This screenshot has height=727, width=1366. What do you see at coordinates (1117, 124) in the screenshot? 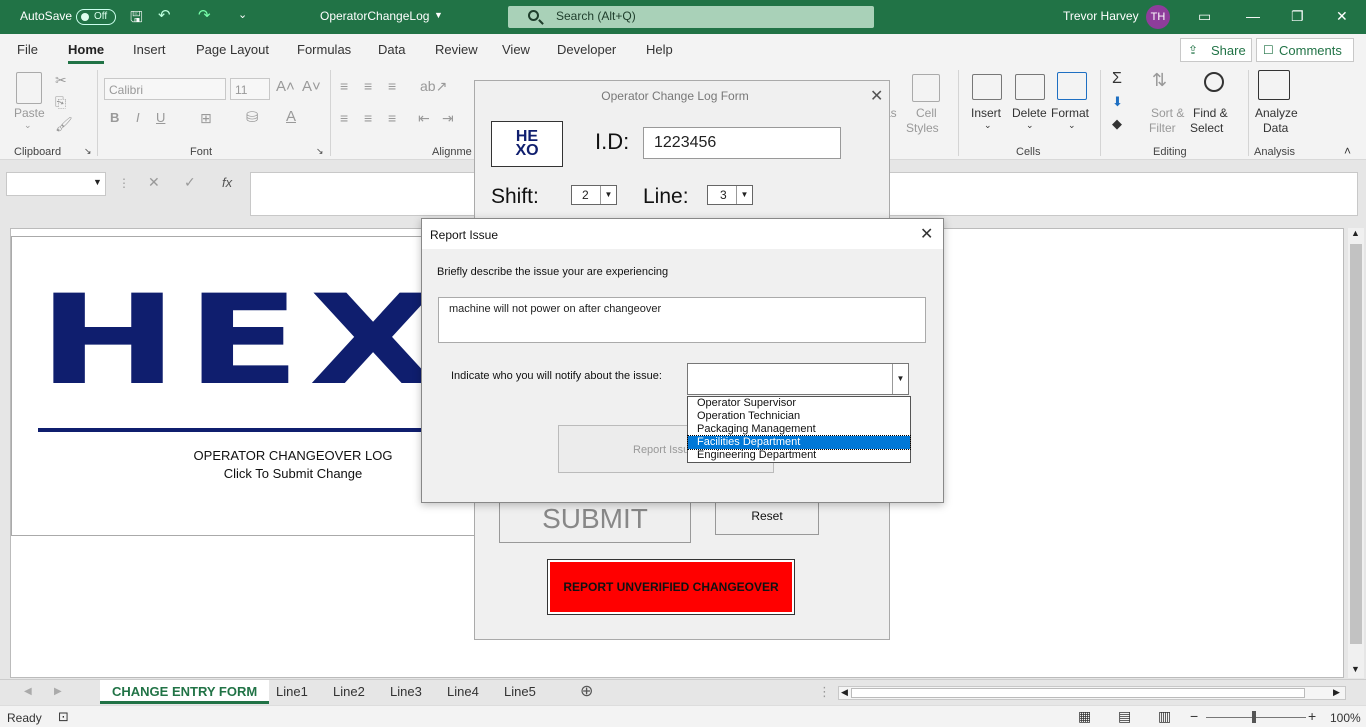
I see `clear-icon: ◆` at bounding box center [1117, 124].